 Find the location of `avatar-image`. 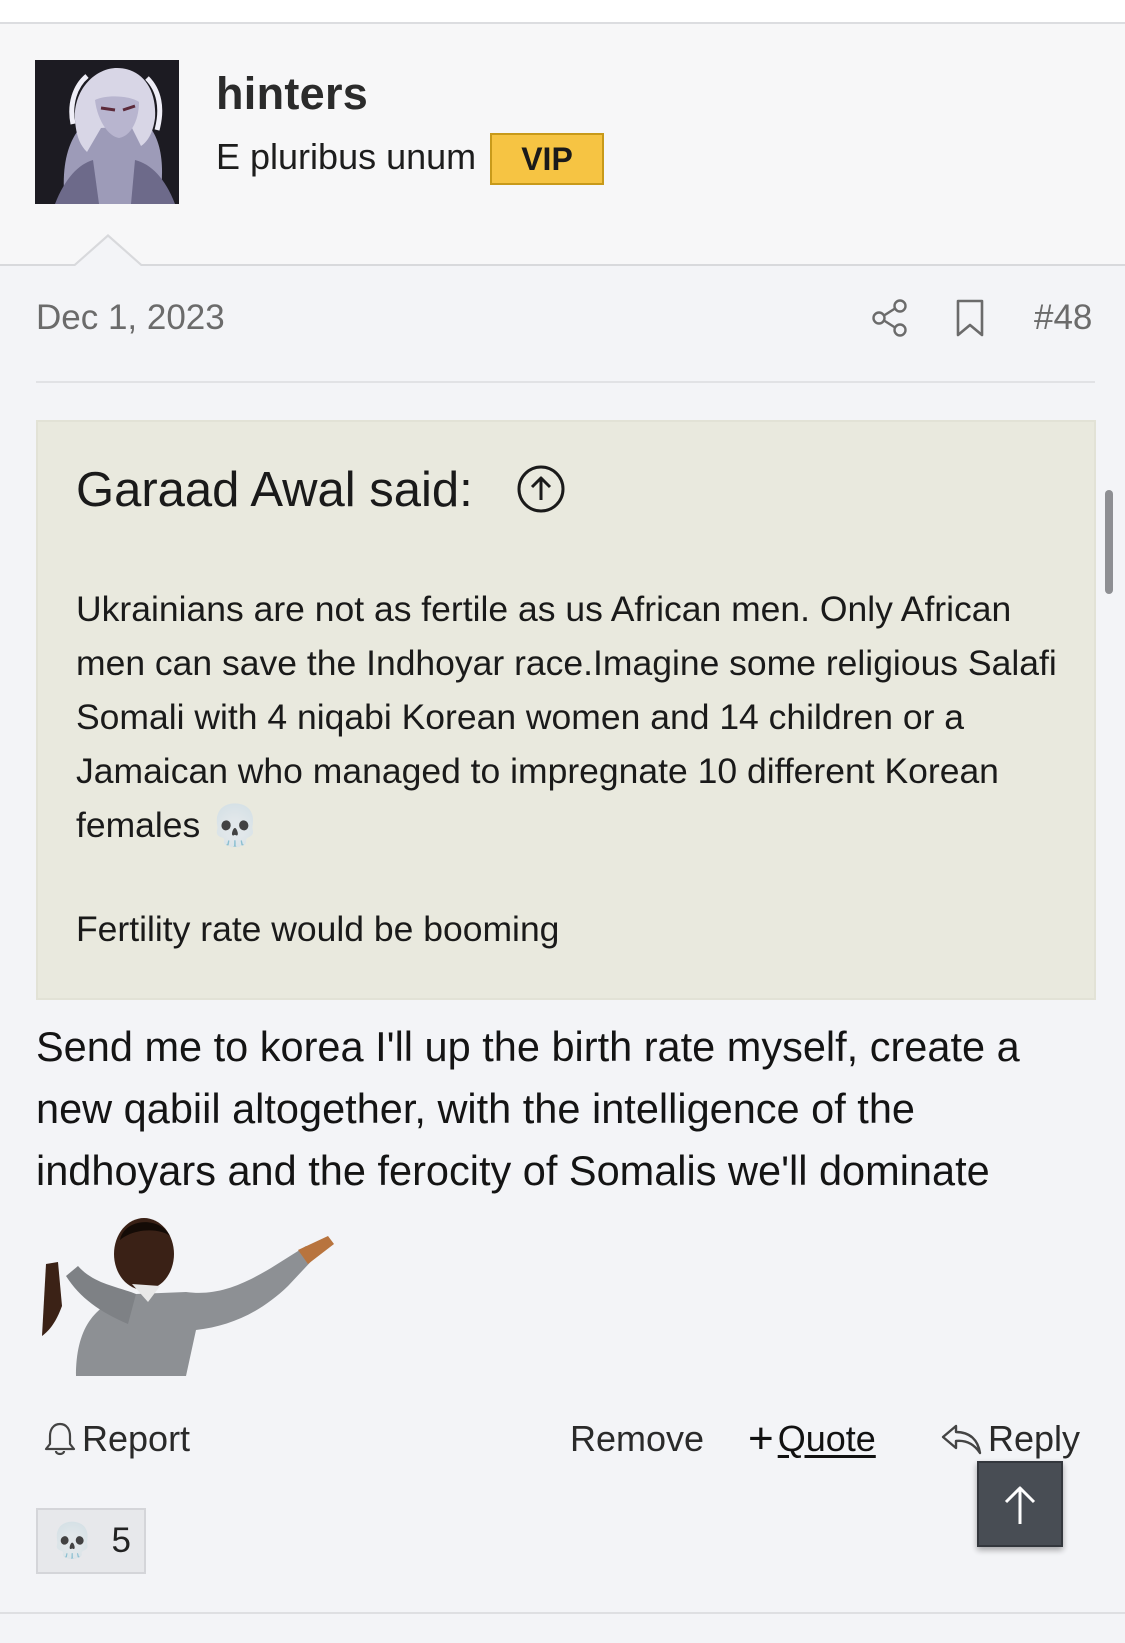

avatar-image is located at coordinates (107, 132).